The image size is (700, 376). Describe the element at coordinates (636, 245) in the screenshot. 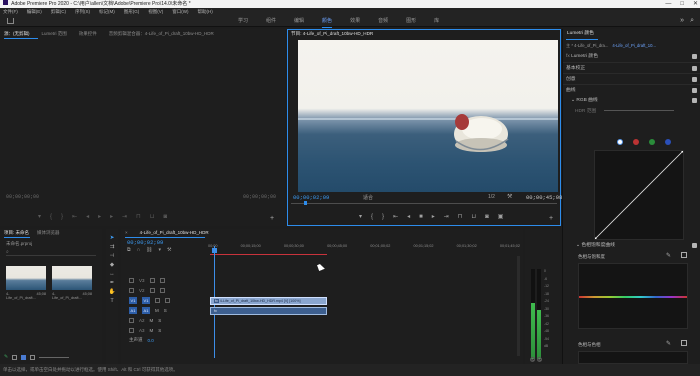

I see `hsl-curves-row: ⌄ 色相饱和度曲线` at that location.